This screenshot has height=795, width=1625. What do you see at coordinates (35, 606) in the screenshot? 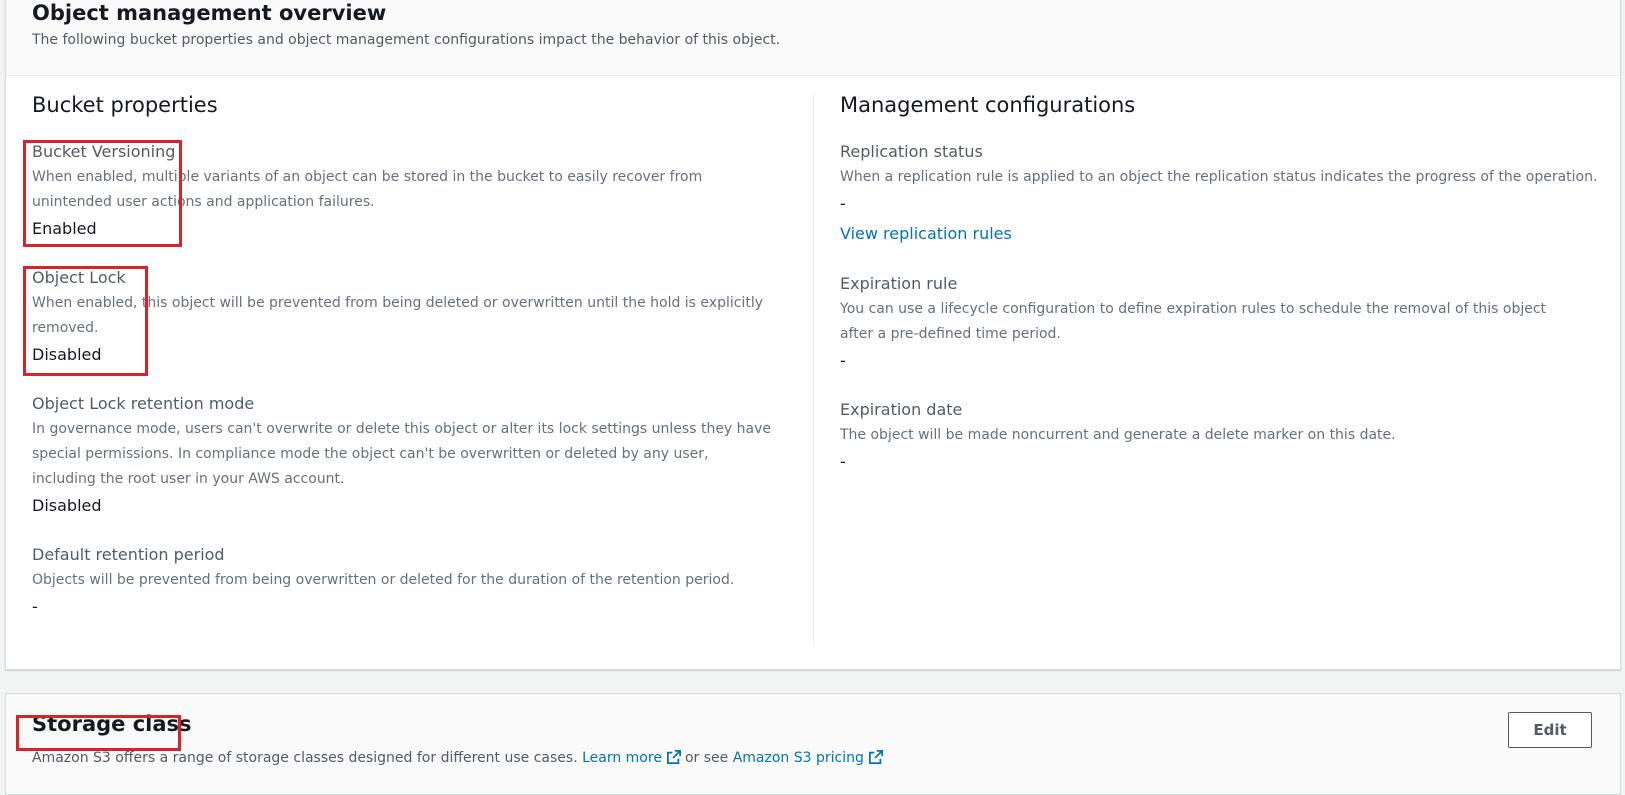
I see `retention-period-value: -` at bounding box center [35, 606].